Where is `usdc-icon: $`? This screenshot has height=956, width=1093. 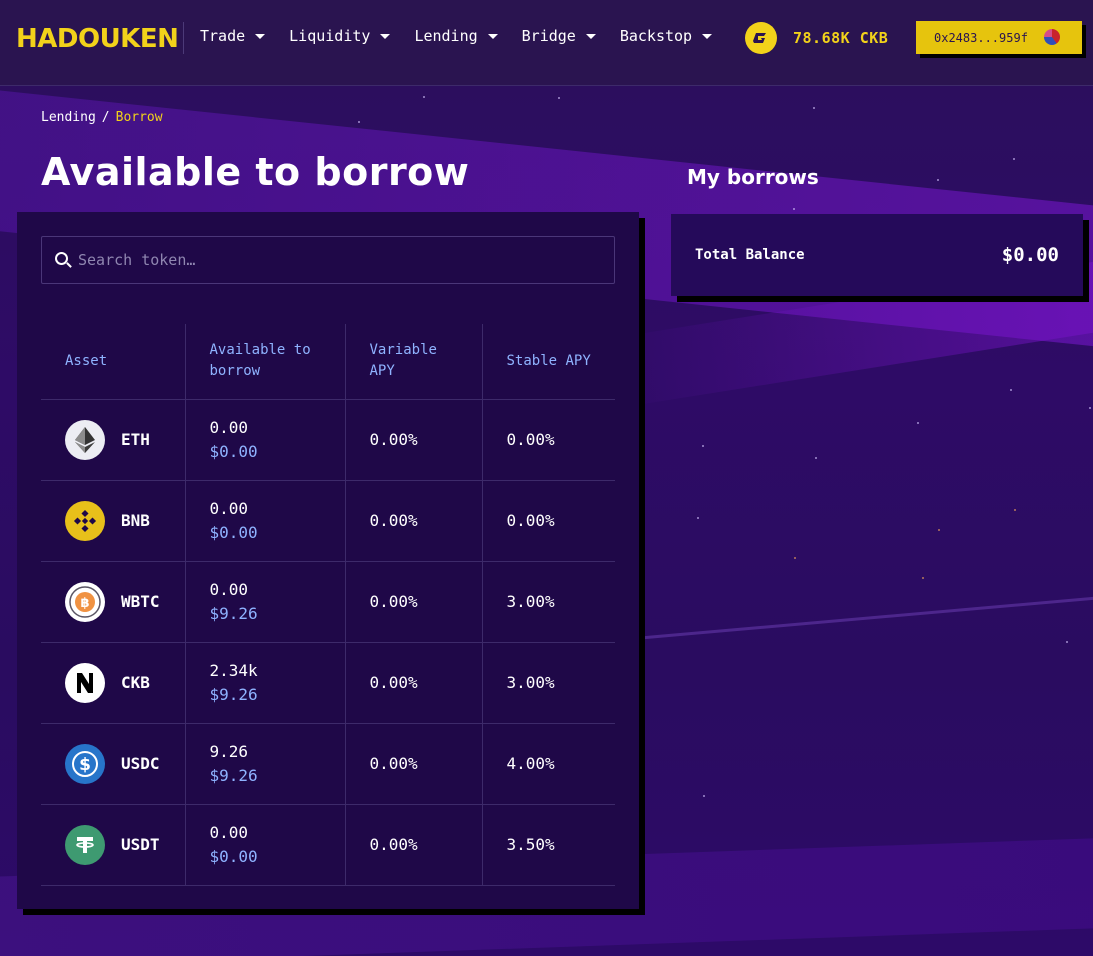 usdc-icon: $ is located at coordinates (85, 763).